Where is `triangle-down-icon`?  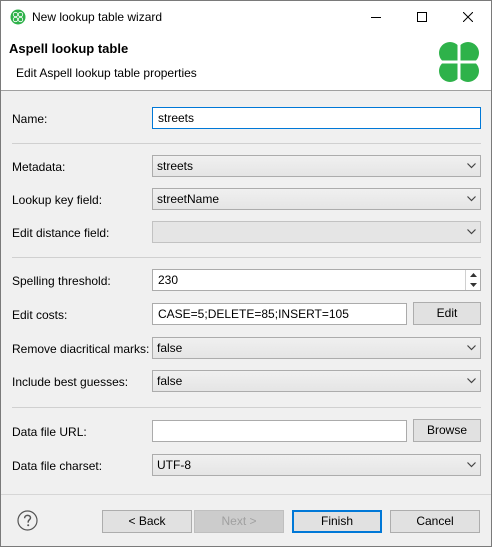 triangle-down-icon is located at coordinates (473, 285).